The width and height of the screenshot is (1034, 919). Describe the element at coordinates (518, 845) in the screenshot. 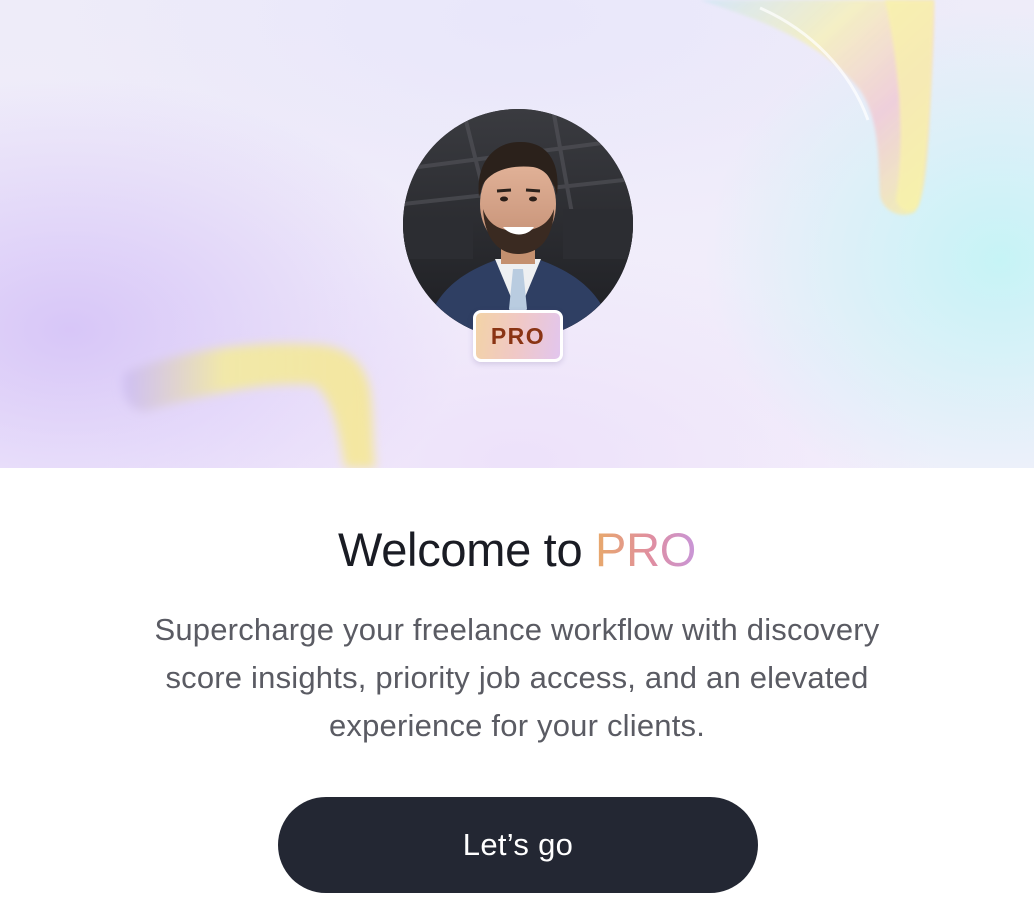

I see `lets-go-button: Let’s go` at that location.